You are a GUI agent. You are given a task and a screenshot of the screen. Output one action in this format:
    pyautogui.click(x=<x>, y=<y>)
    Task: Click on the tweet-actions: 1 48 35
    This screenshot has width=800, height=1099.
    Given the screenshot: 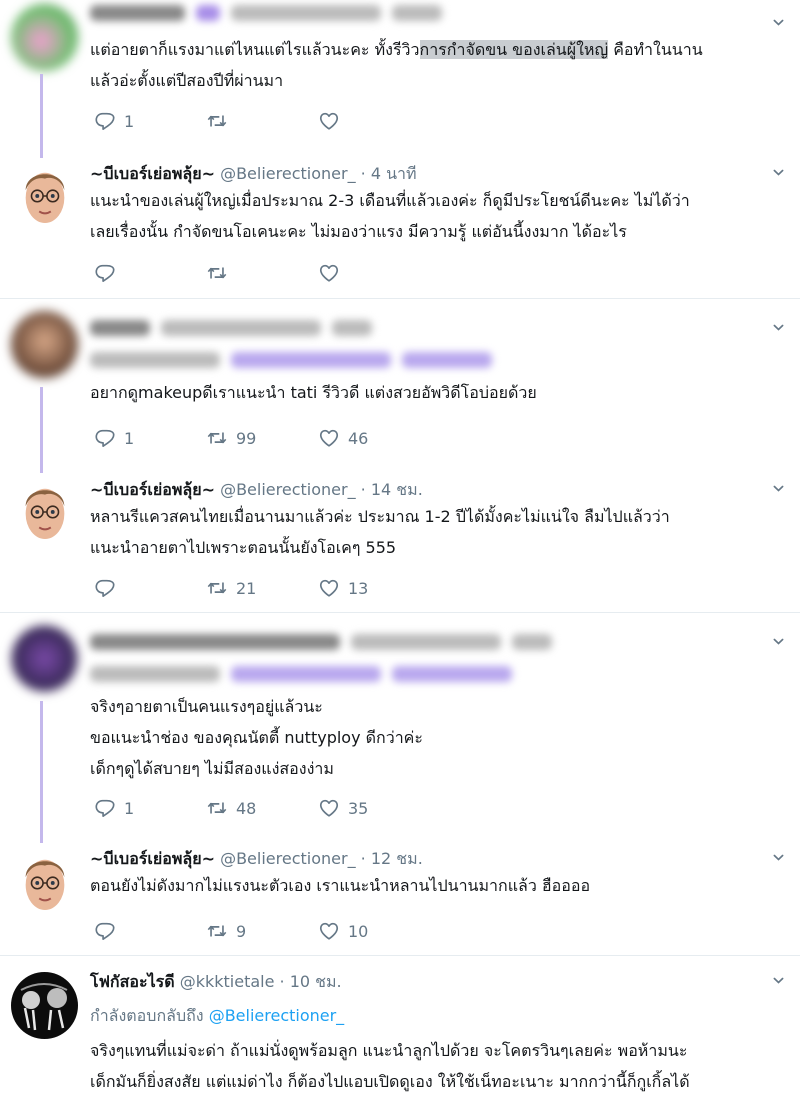 What is the action you would take?
    pyautogui.click(x=262, y=808)
    